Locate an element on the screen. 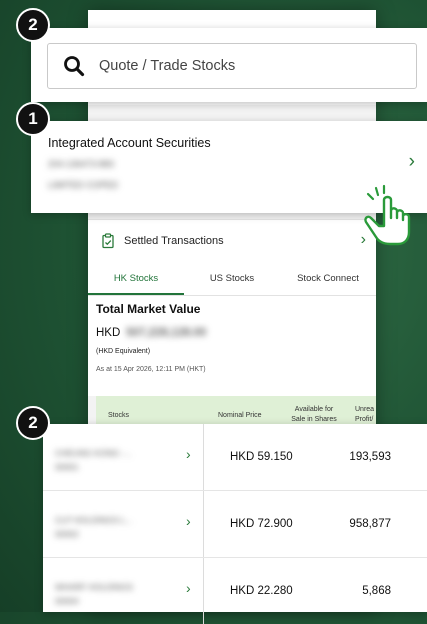 The height and width of the screenshot is (624, 427). col-nominal-price: Nominal Price is located at coordinates (240, 415).